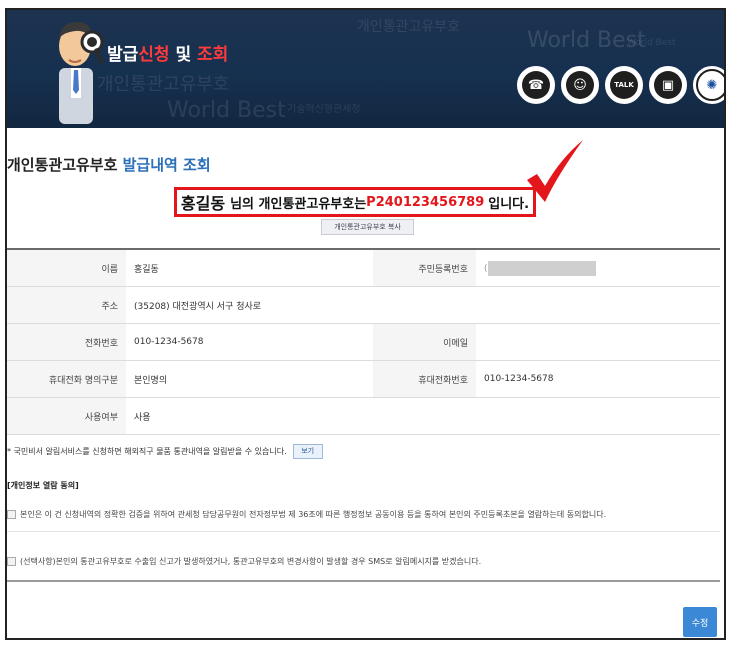 Image resolution: width=734 pixels, height=651 pixels. What do you see at coordinates (81, 73) in the screenshot?
I see `mascot-icon` at bounding box center [81, 73].